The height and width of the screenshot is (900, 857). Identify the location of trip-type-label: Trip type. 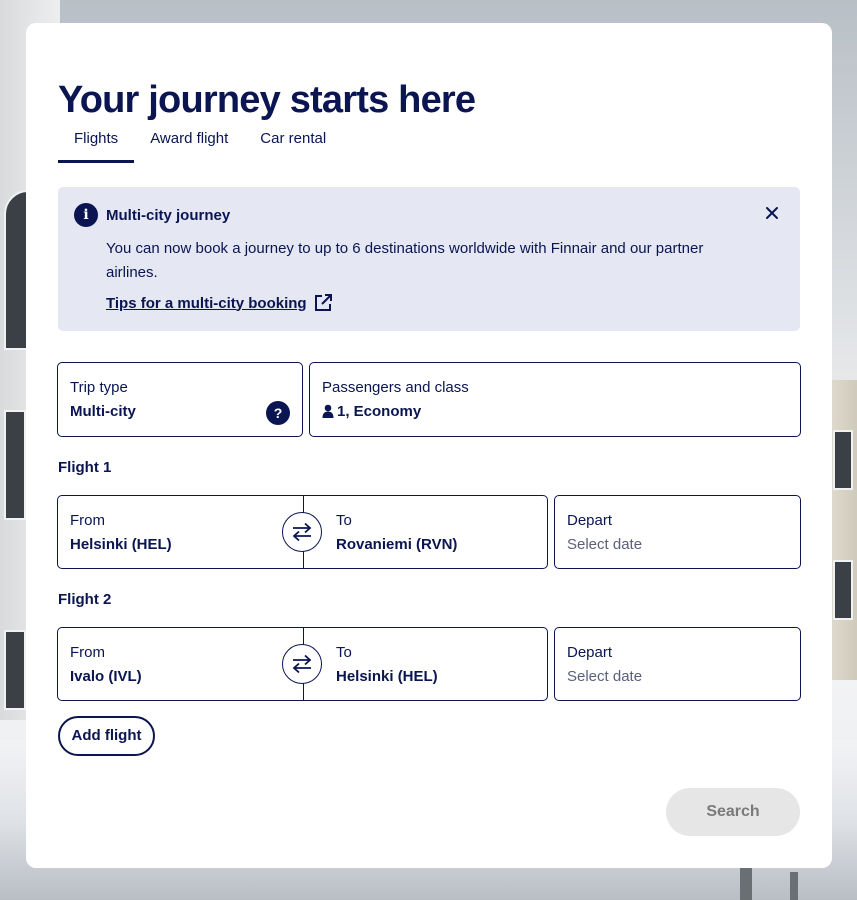
(99, 387).